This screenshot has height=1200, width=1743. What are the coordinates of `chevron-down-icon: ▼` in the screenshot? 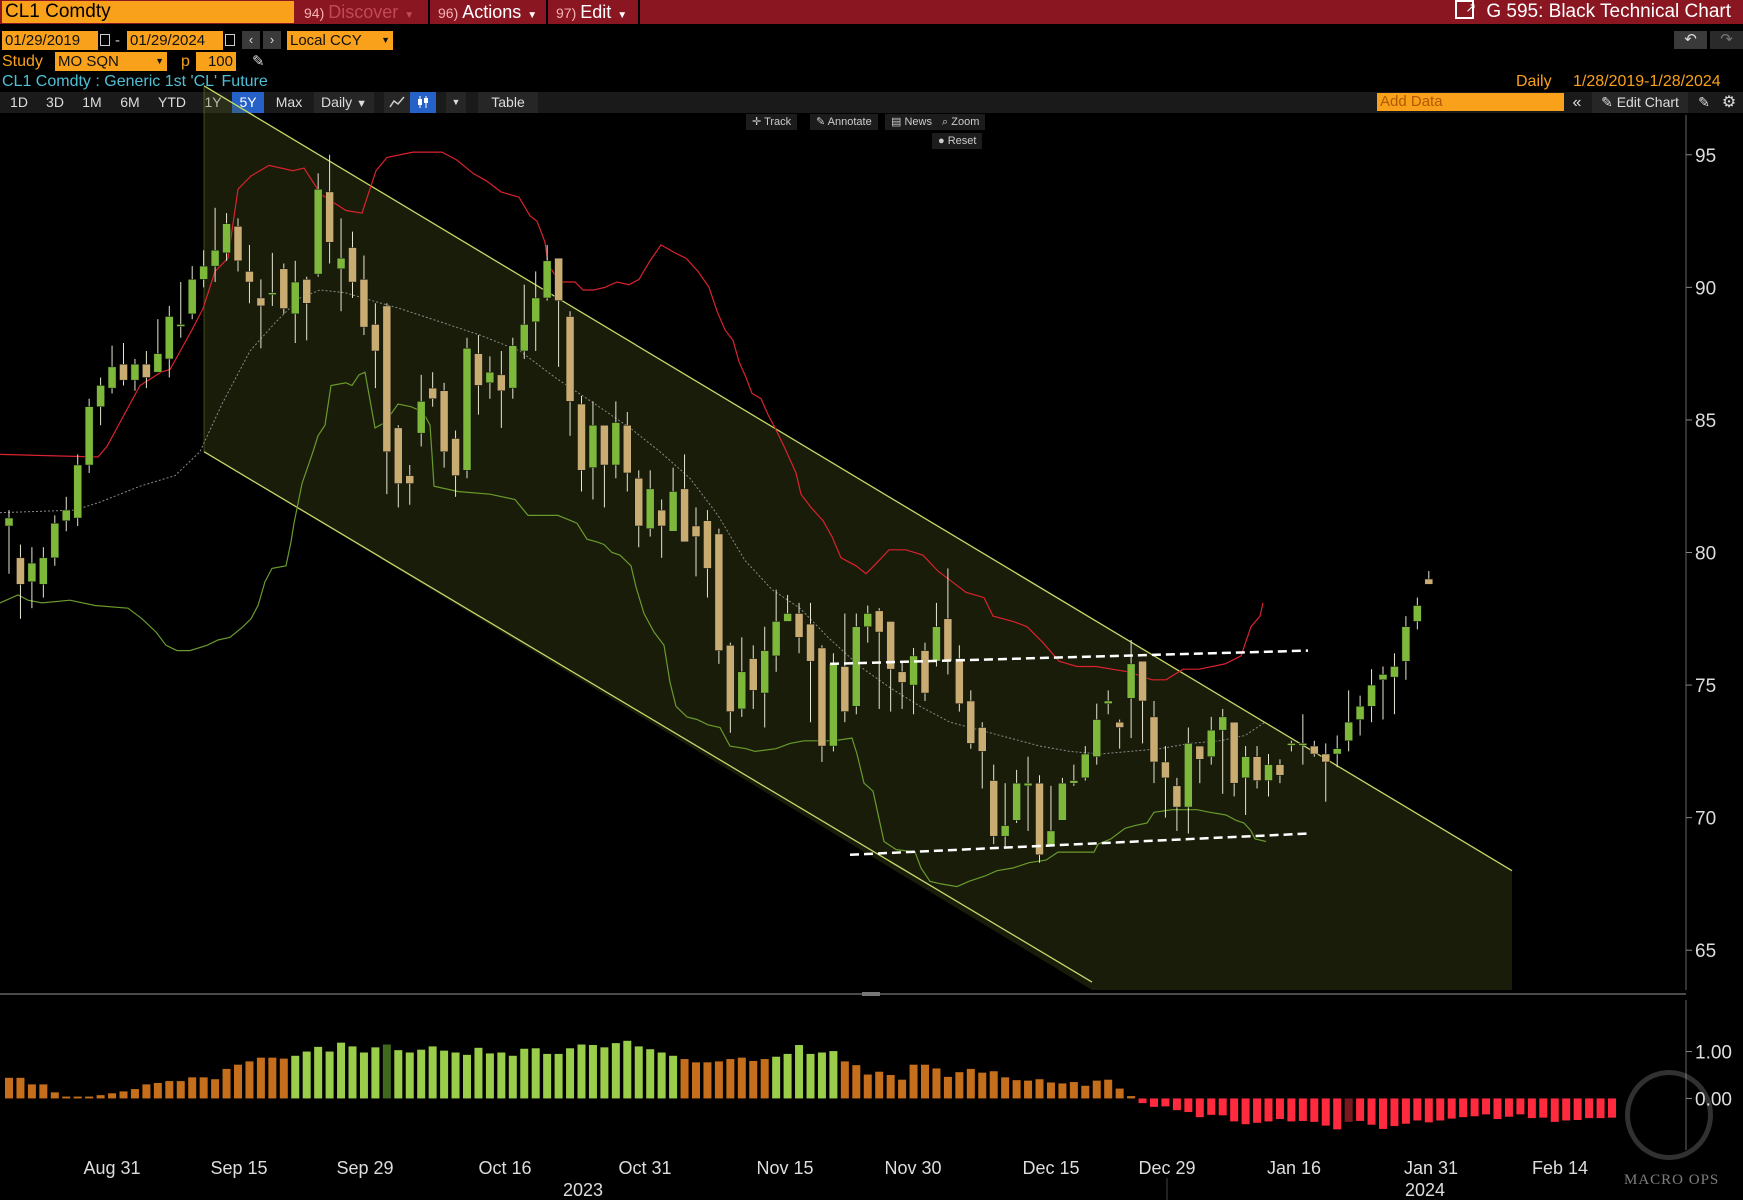 It's located at (456, 102).